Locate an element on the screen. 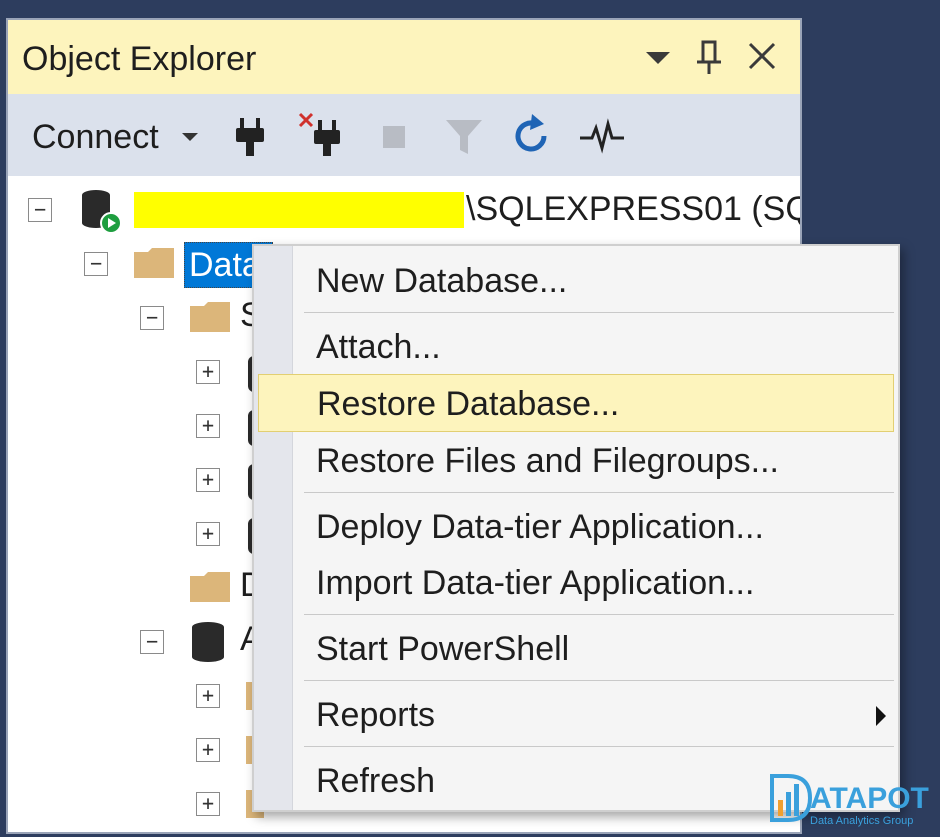 The height and width of the screenshot is (837, 940). connect-plug-icon is located at coordinates (250, 136).